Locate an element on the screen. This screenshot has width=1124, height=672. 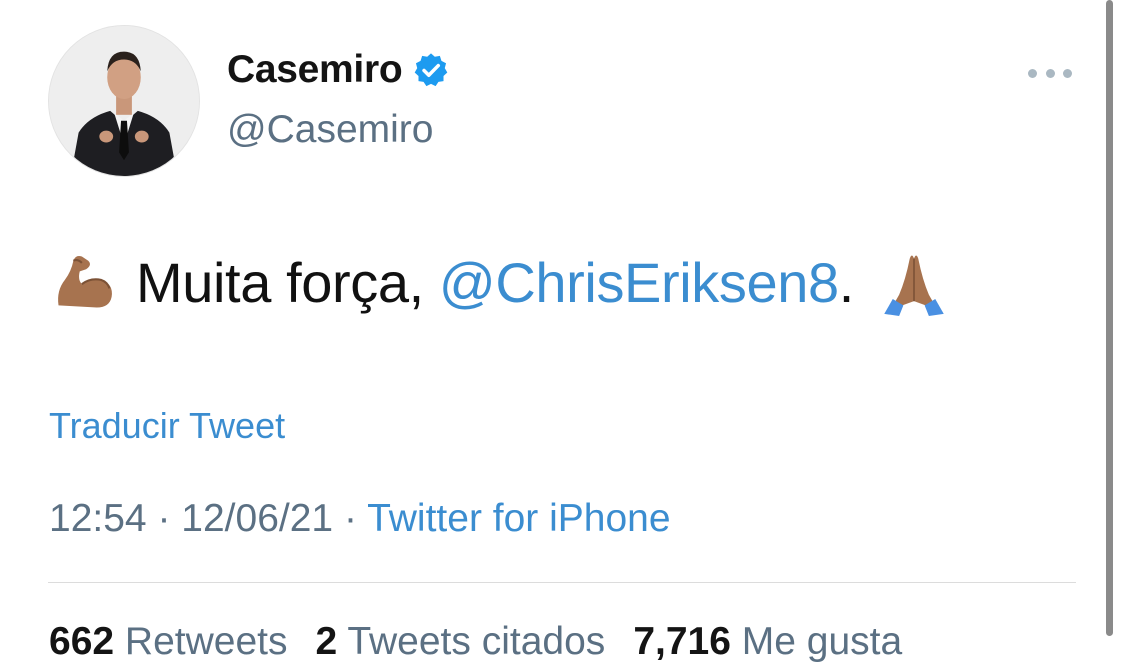
tweet-time: 12:54 is located at coordinates (98, 518).